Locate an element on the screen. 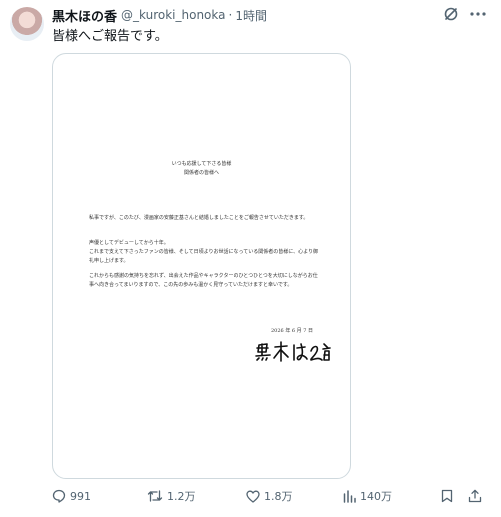 This screenshot has width=501, height=517. display-name: 黒木ほの香 is located at coordinates (84, 15).